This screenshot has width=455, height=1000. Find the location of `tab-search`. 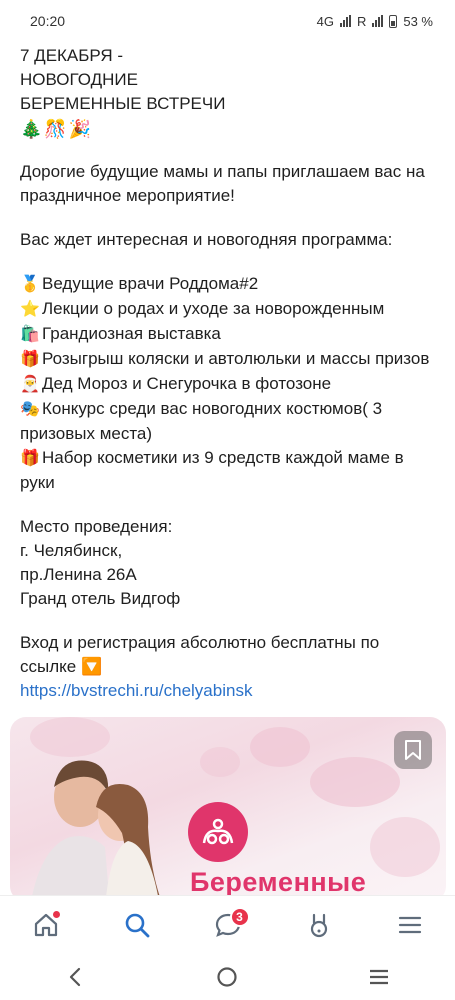

tab-search is located at coordinates (137, 925).